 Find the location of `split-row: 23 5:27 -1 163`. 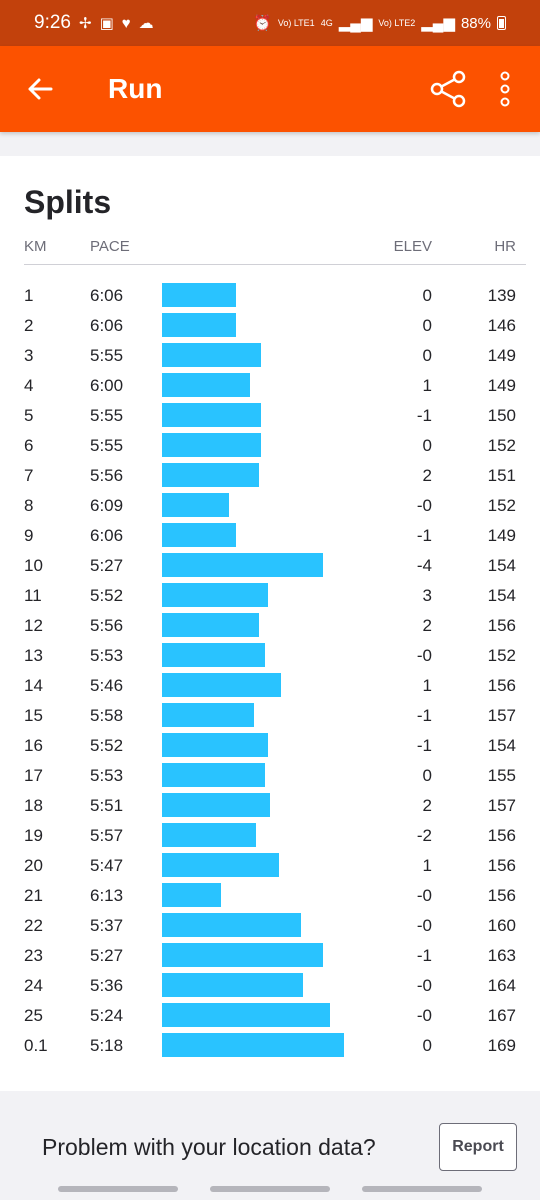

split-row: 23 5:27 -1 163 is located at coordinates (270, 955).